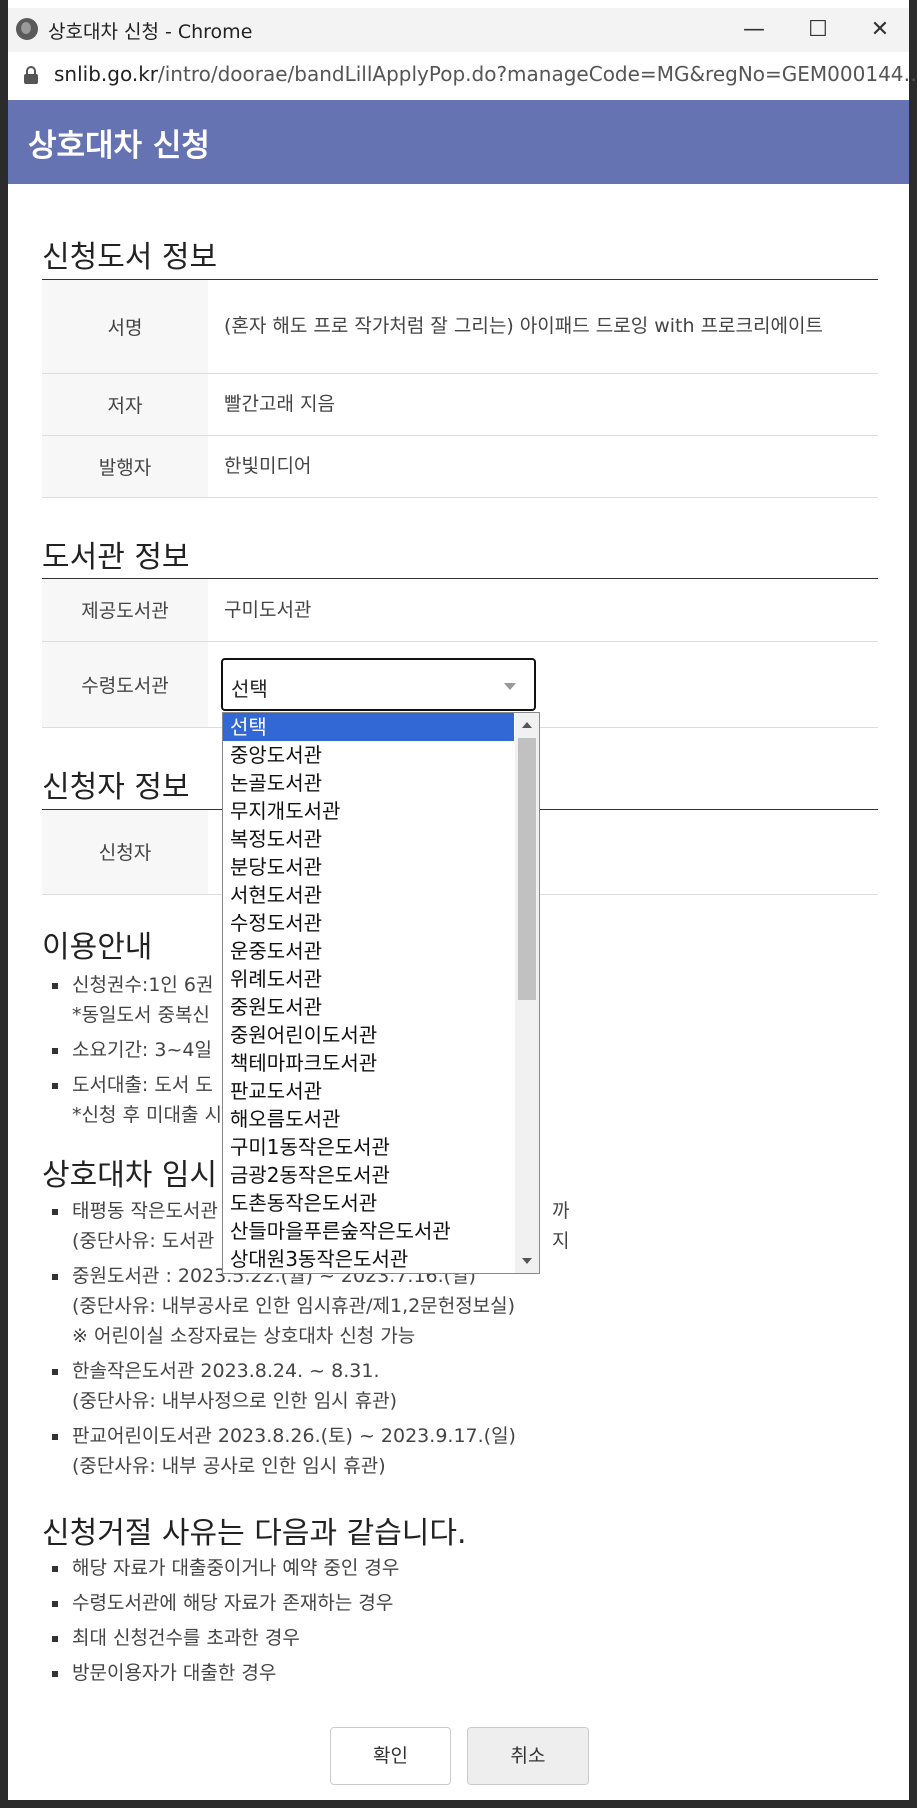 The width and height of the screenshot is (917, 1808). Describe the element at coordinates (368, 1035) in the screenshot. I see `dropdown-option: 중원어린이도서관` at that location.